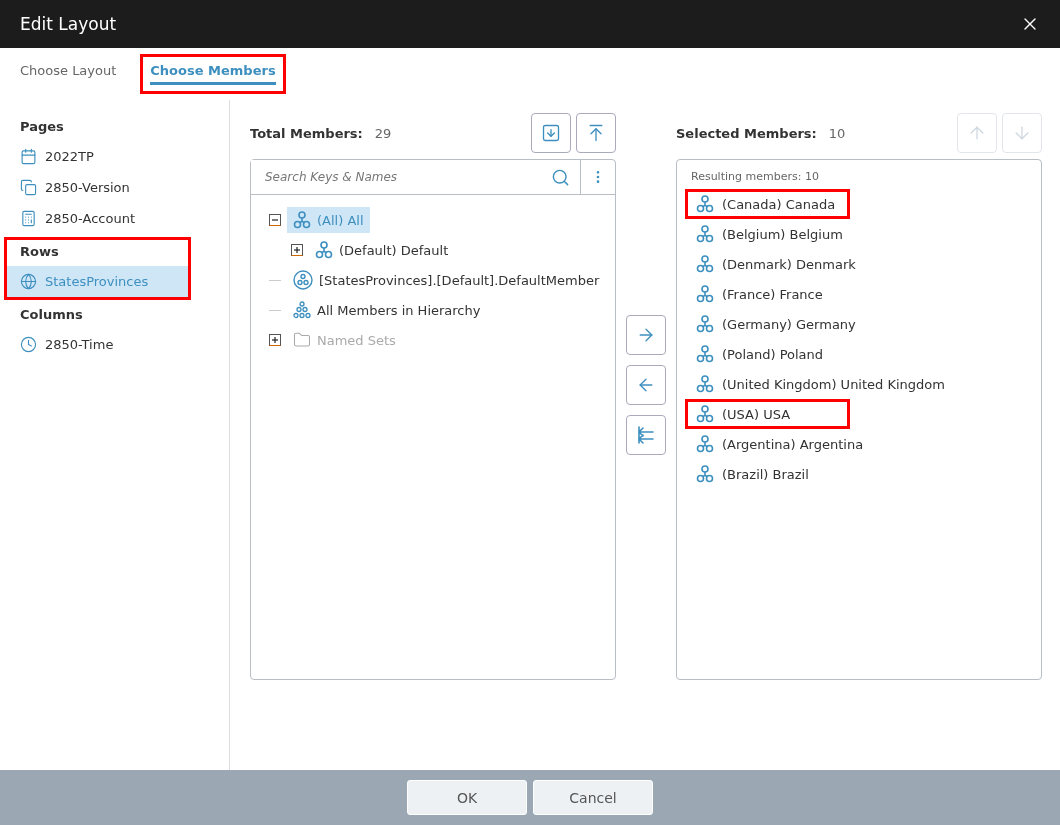 This screenshot has width=1060, height=825. What do you see at coordinates (776, 264) in the screenshot?
I see `member-item: (Denmark) Denmark` at bounding box center [776, 264].